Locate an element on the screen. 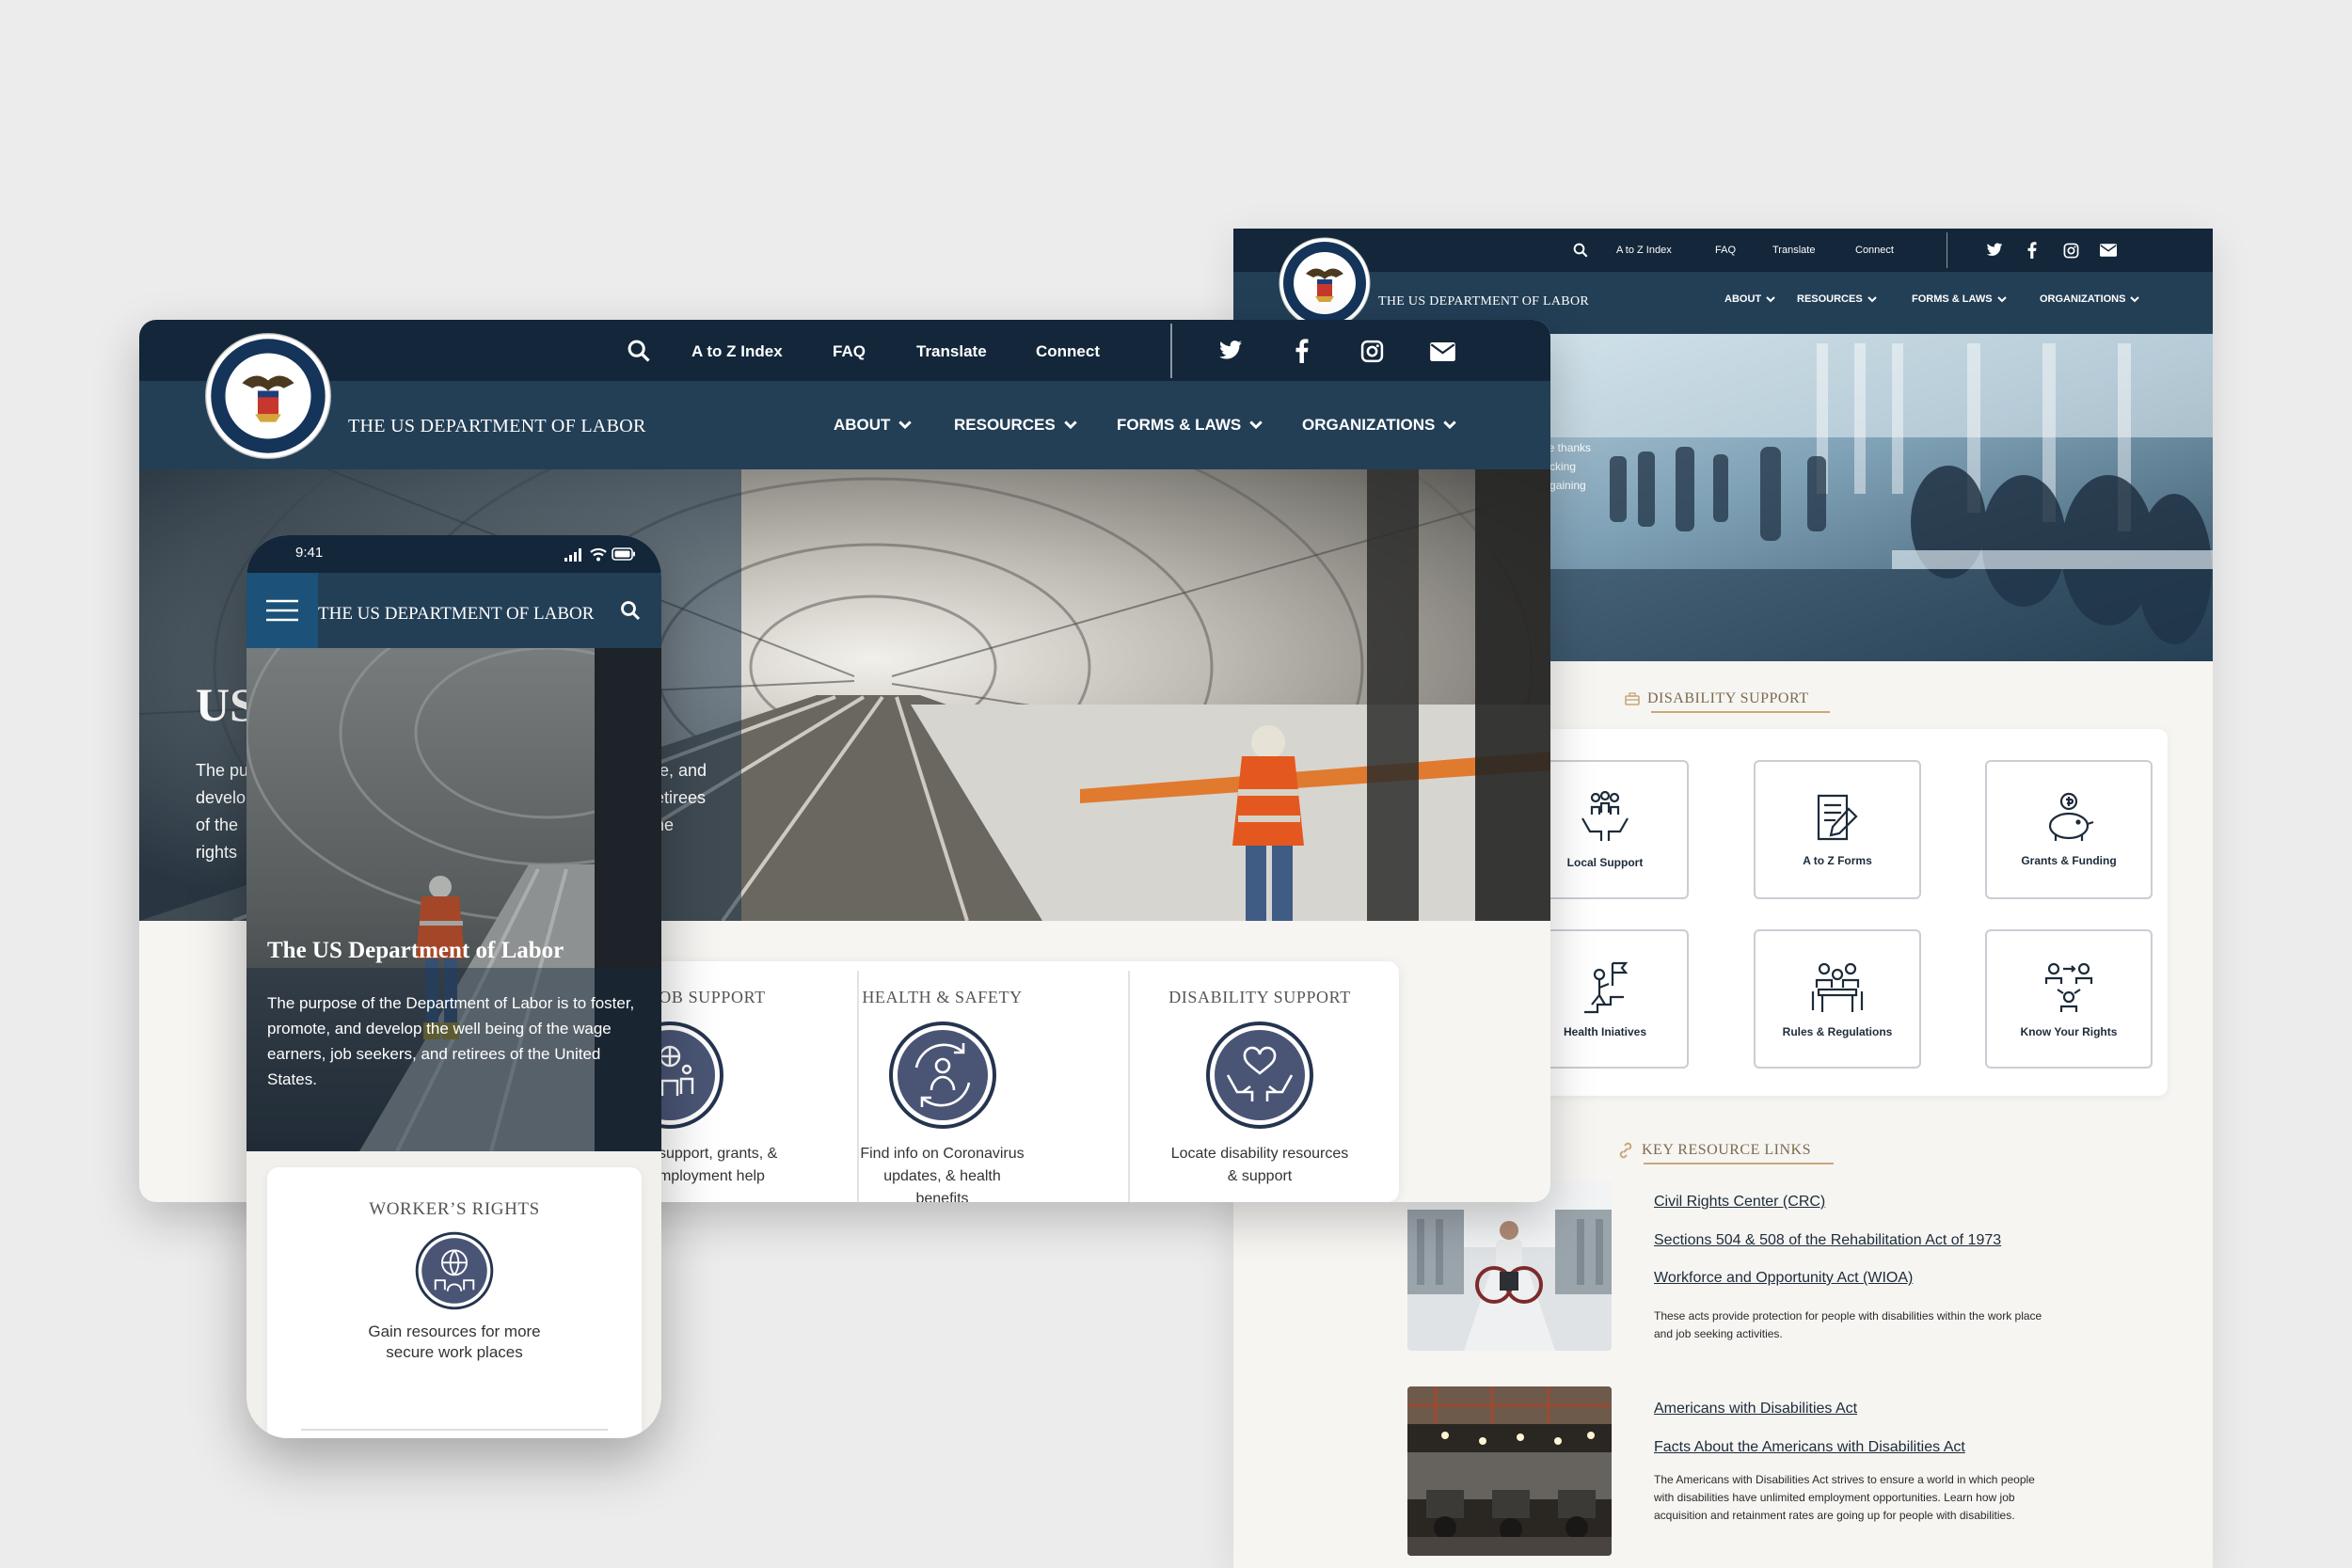 Image resolution: width=2352 pixels, height=1568 pixels. section-title: KEY RESOURCE LINKS is located at coordinates (1726, 1150).